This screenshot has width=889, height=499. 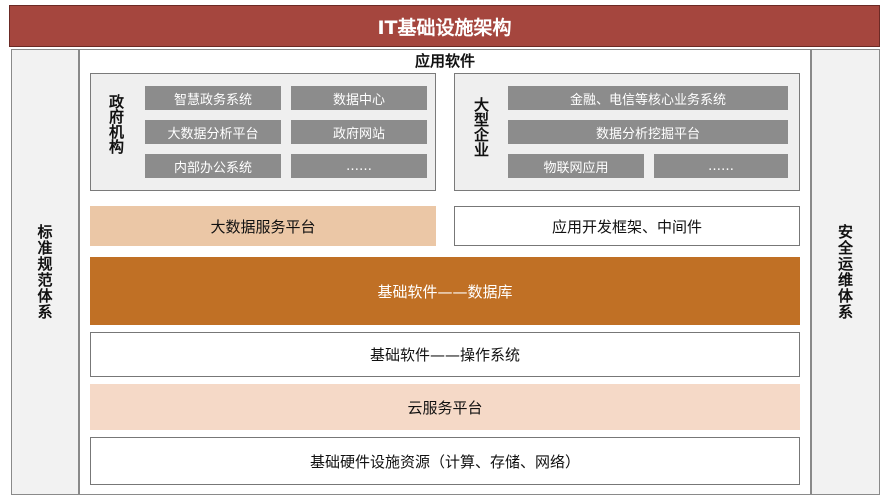 I want to click on security-ops-system-panel: 安全运维体系, so click(x=845, y=272).